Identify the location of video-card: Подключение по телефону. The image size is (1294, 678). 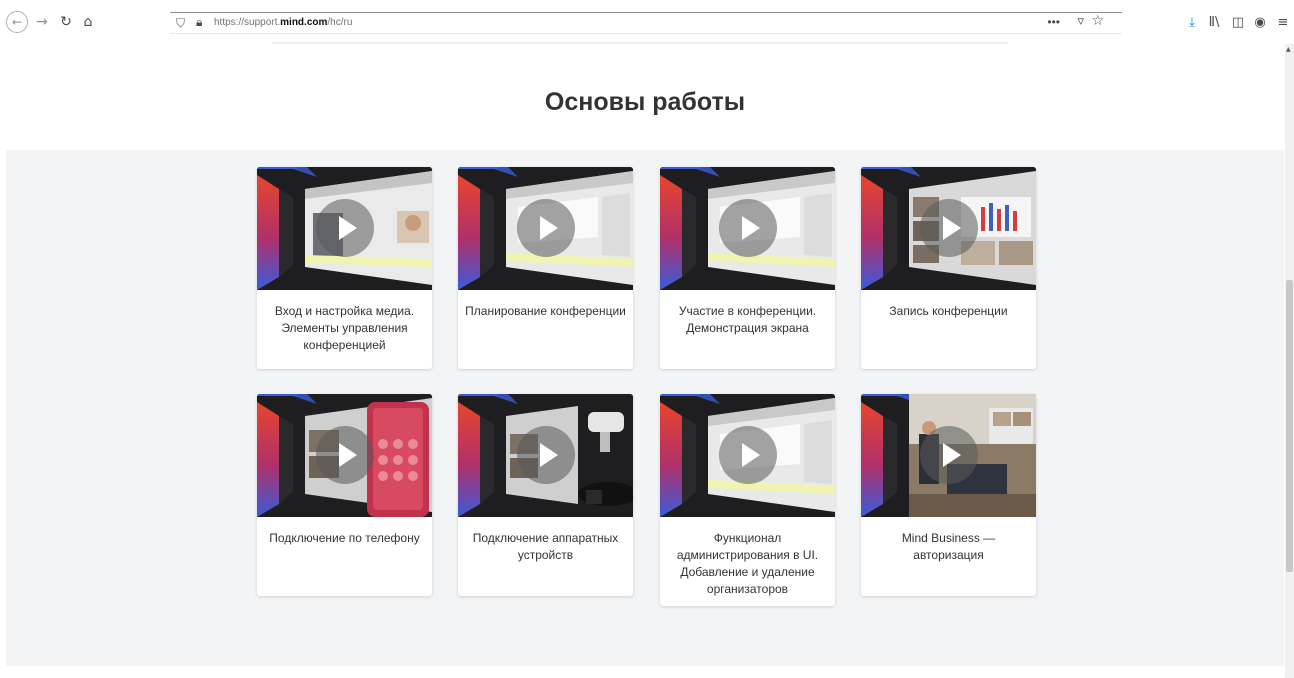
(344, 495).